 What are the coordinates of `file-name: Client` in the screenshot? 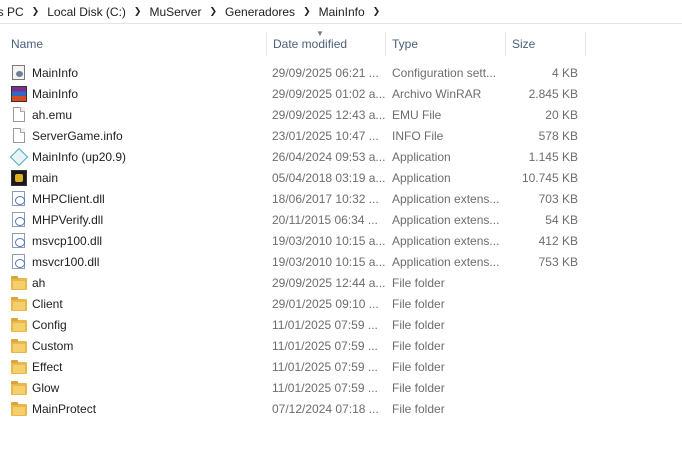 It's located at (47, 303).